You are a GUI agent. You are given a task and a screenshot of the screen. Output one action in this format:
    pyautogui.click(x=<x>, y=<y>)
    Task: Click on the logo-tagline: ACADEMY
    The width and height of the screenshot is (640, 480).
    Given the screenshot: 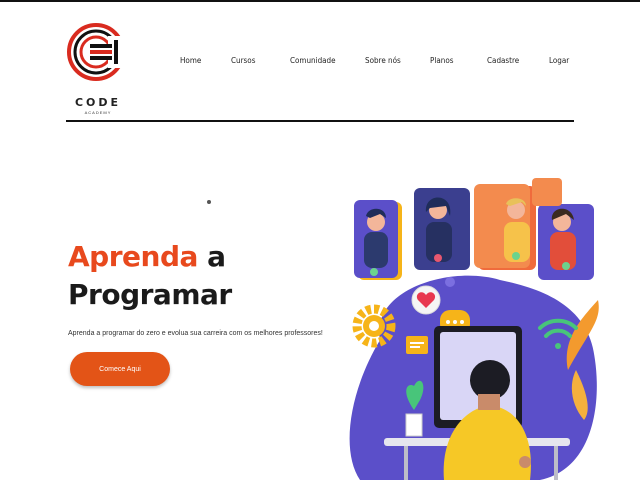 What is the action you would take?
    pyautogui.click(x=98, y=112)
    